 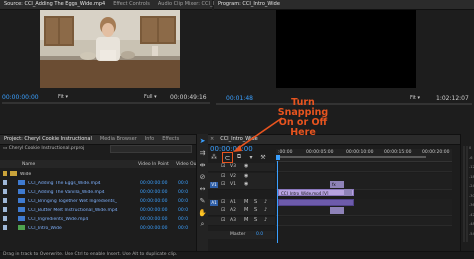 What do you see at coordinates (154, 228) in the screenshot?
I see `item-video-in-point: 00:00:00:00` at bounding box center [154, 228].